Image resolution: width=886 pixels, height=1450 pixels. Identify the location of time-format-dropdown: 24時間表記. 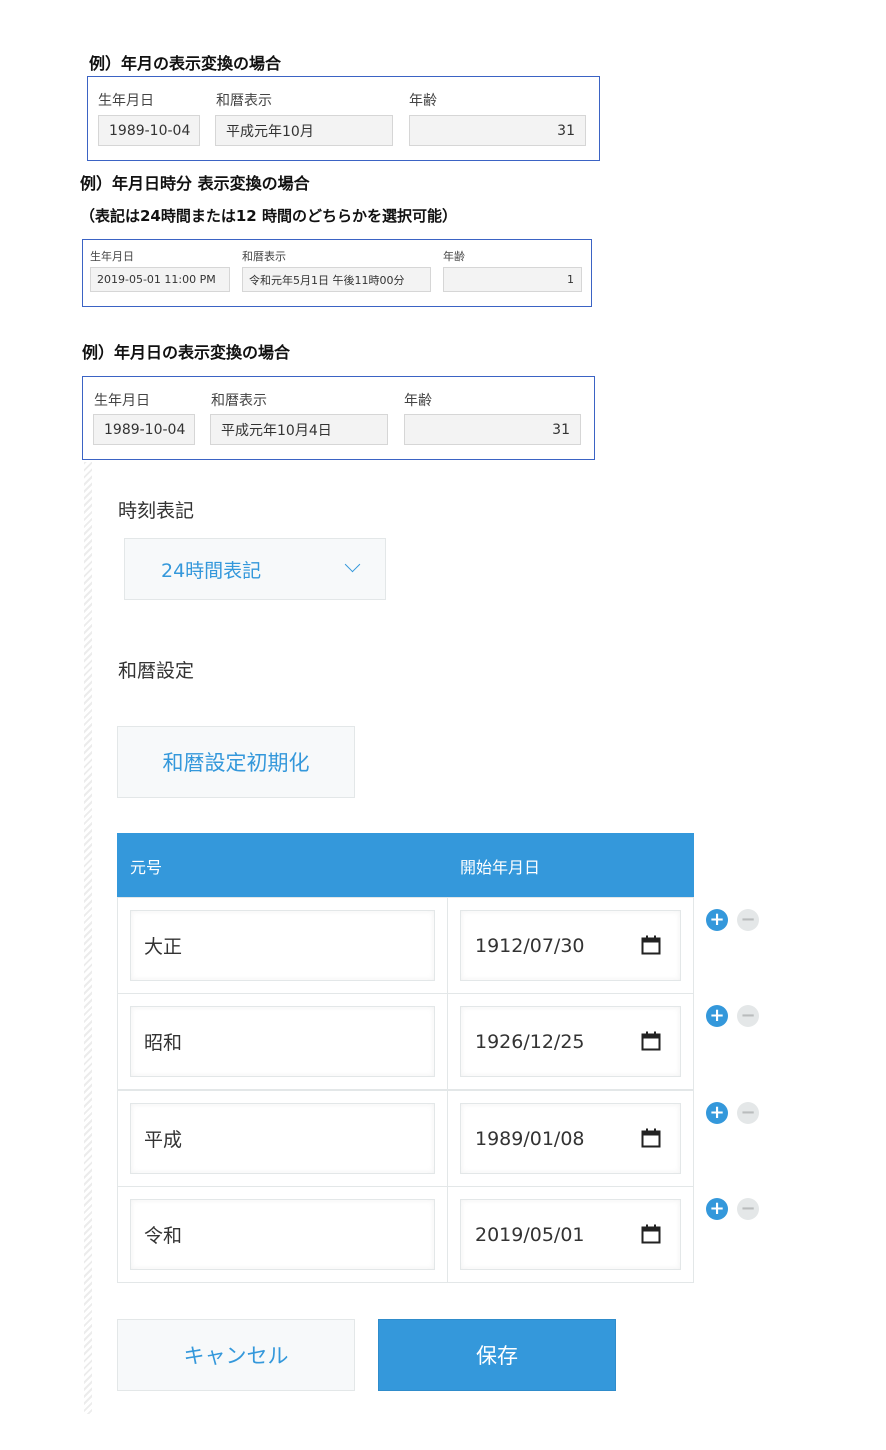
(255, 569).